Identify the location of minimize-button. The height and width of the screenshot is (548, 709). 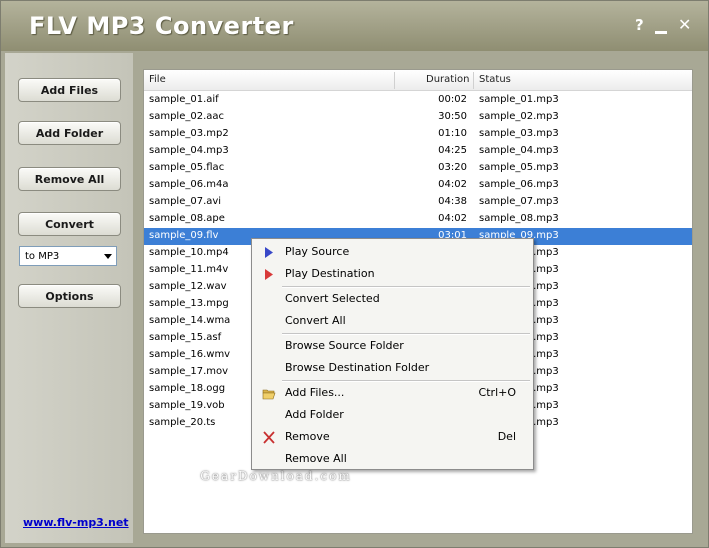
(661, 32).